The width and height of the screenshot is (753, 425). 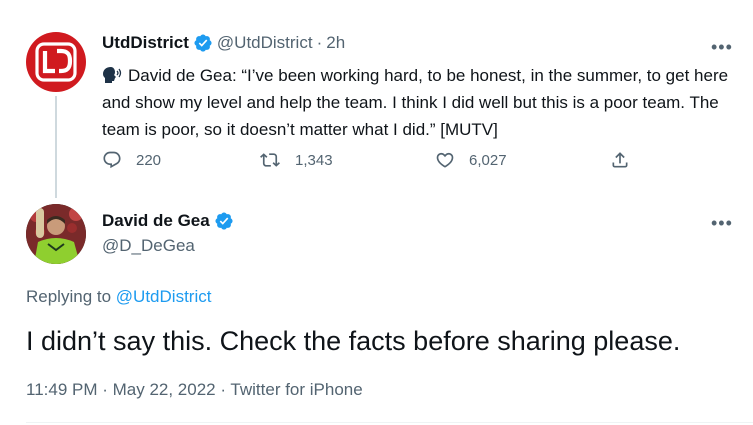 I want to click on like-count: 6,027, so click(x=488, y=160).